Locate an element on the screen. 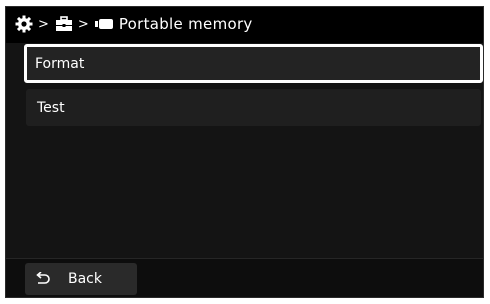 This screenshot has width=490, height=304. menu-item-test: Test is located at coordinates (253, 107).